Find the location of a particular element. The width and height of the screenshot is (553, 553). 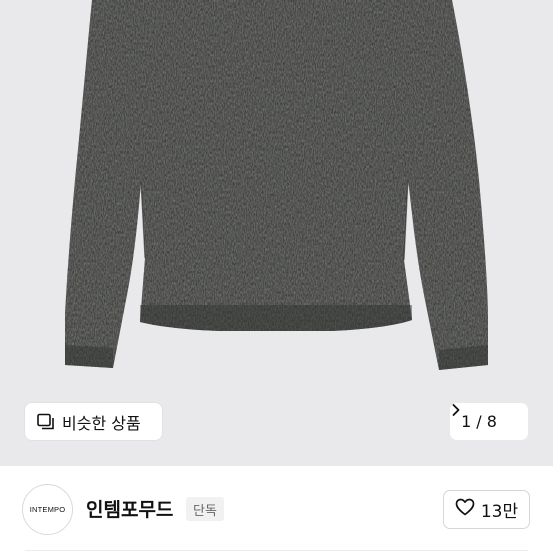

section-divider is located at coordinates (276, 550).